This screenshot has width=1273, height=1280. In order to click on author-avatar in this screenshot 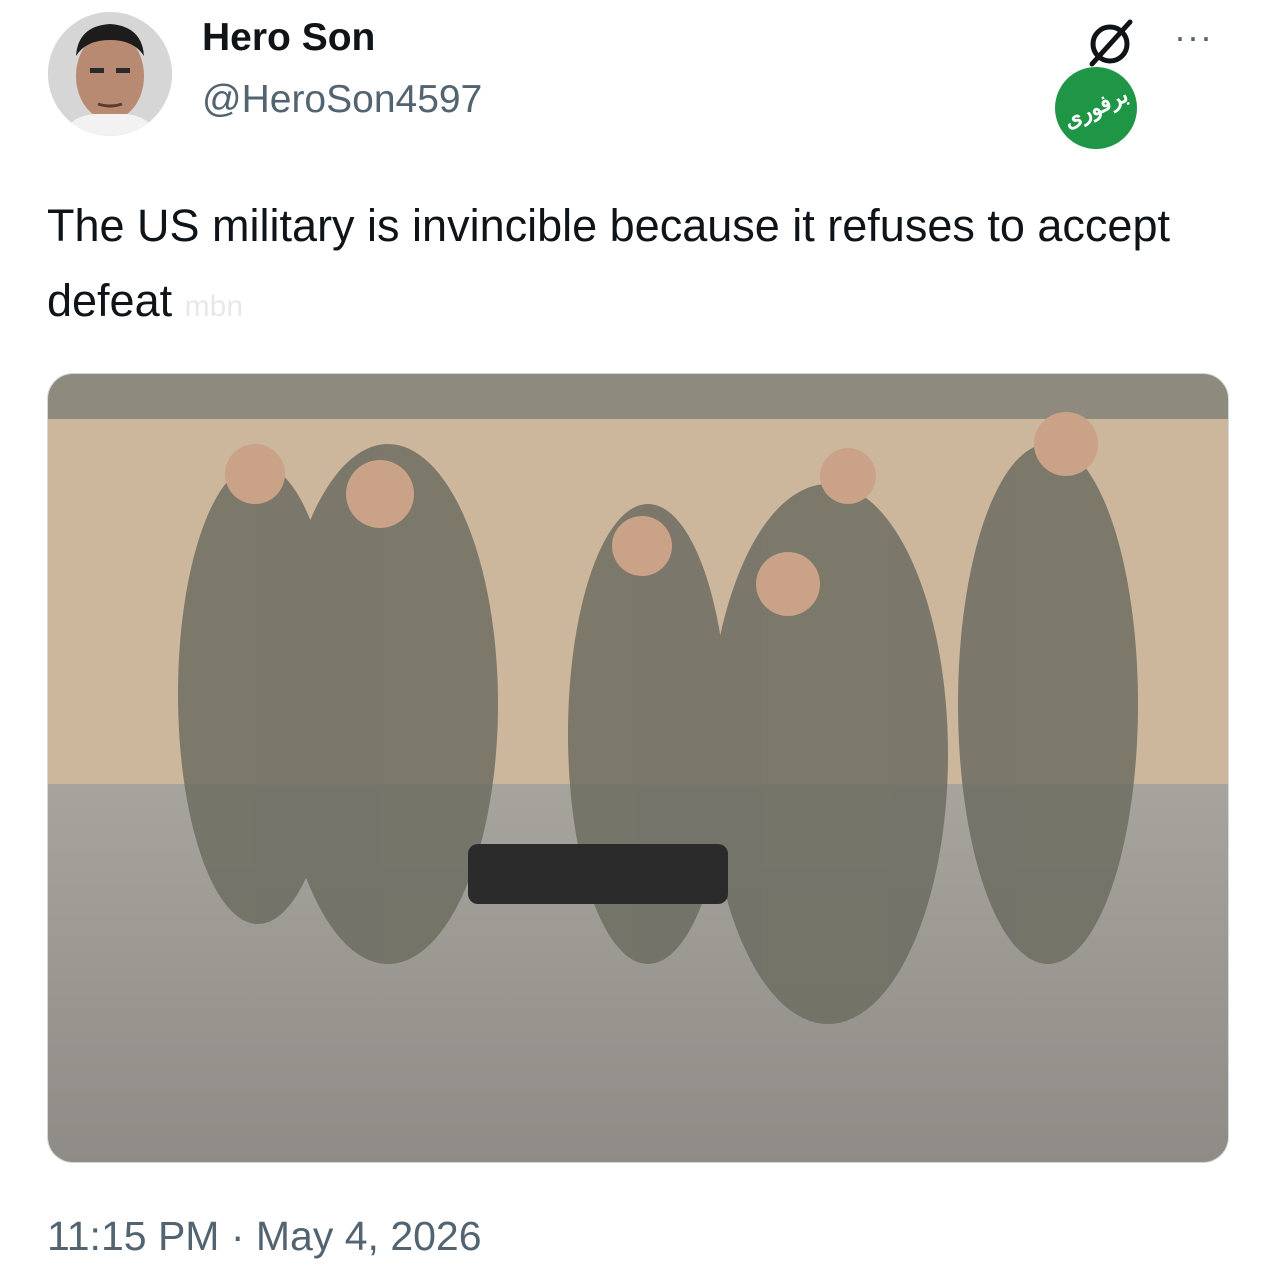, I will do `click(110, 74)`.